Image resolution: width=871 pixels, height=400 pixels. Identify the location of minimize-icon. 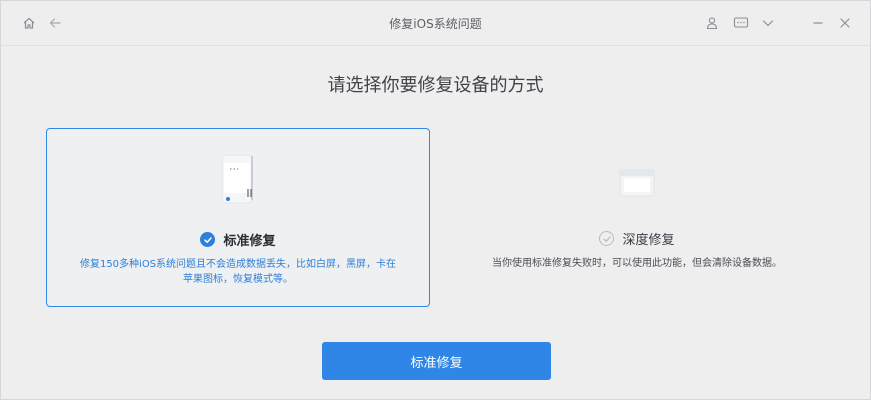
(818, 23).